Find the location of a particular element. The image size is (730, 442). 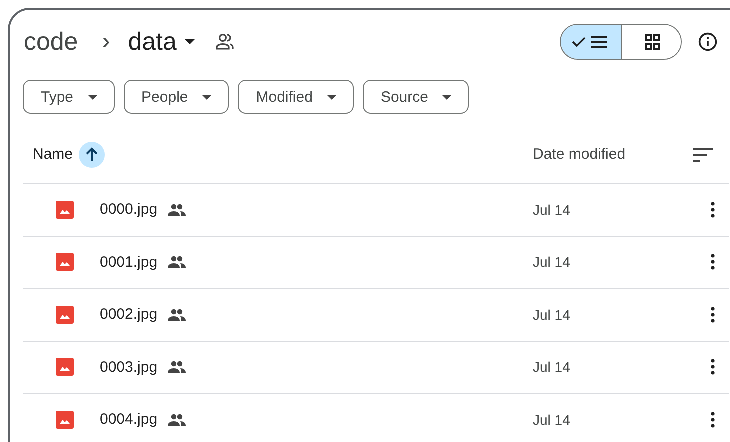

folder-menu-button: data is located at coordinates (161, 42).